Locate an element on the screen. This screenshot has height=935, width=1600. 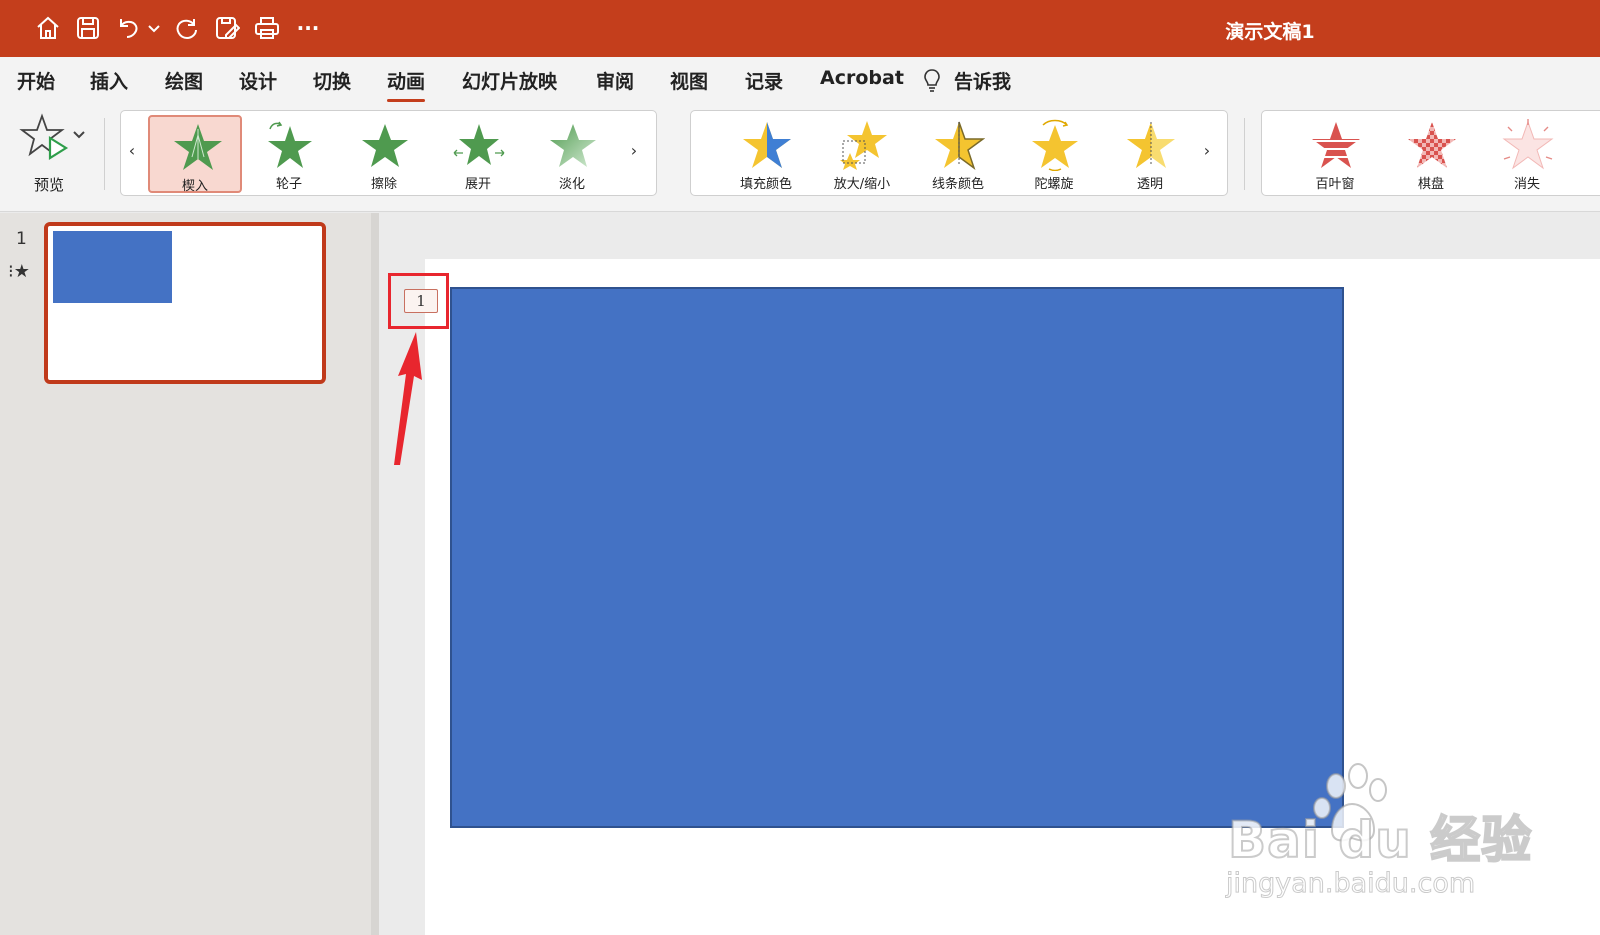
spin-star-icon is located at coordinates (1055, 145).